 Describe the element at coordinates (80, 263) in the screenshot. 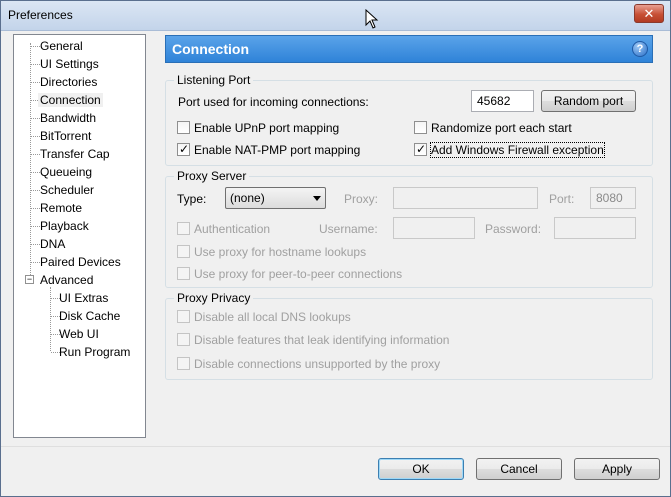

I see `sidebar-item-paired-devices: Paired Devices` at that location.